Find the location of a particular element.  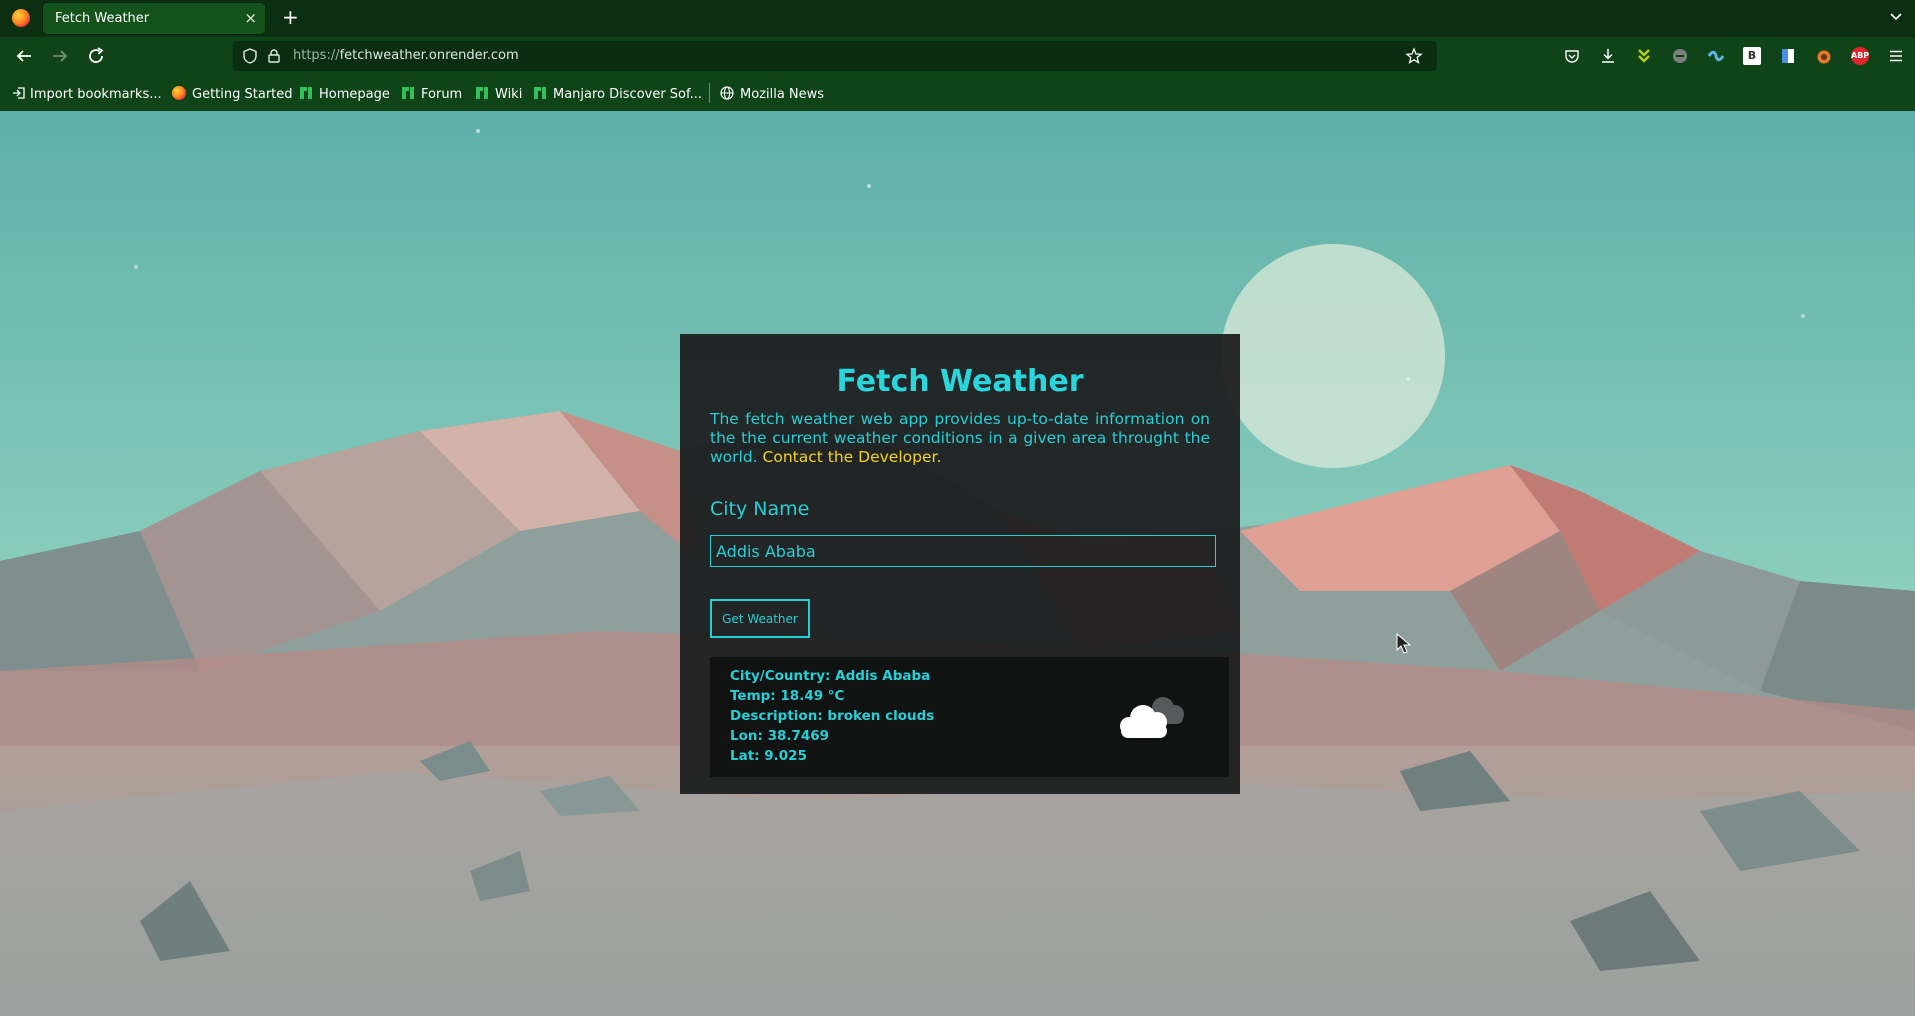

mouse-cursor-icon is located at coordinates (1404, 643).